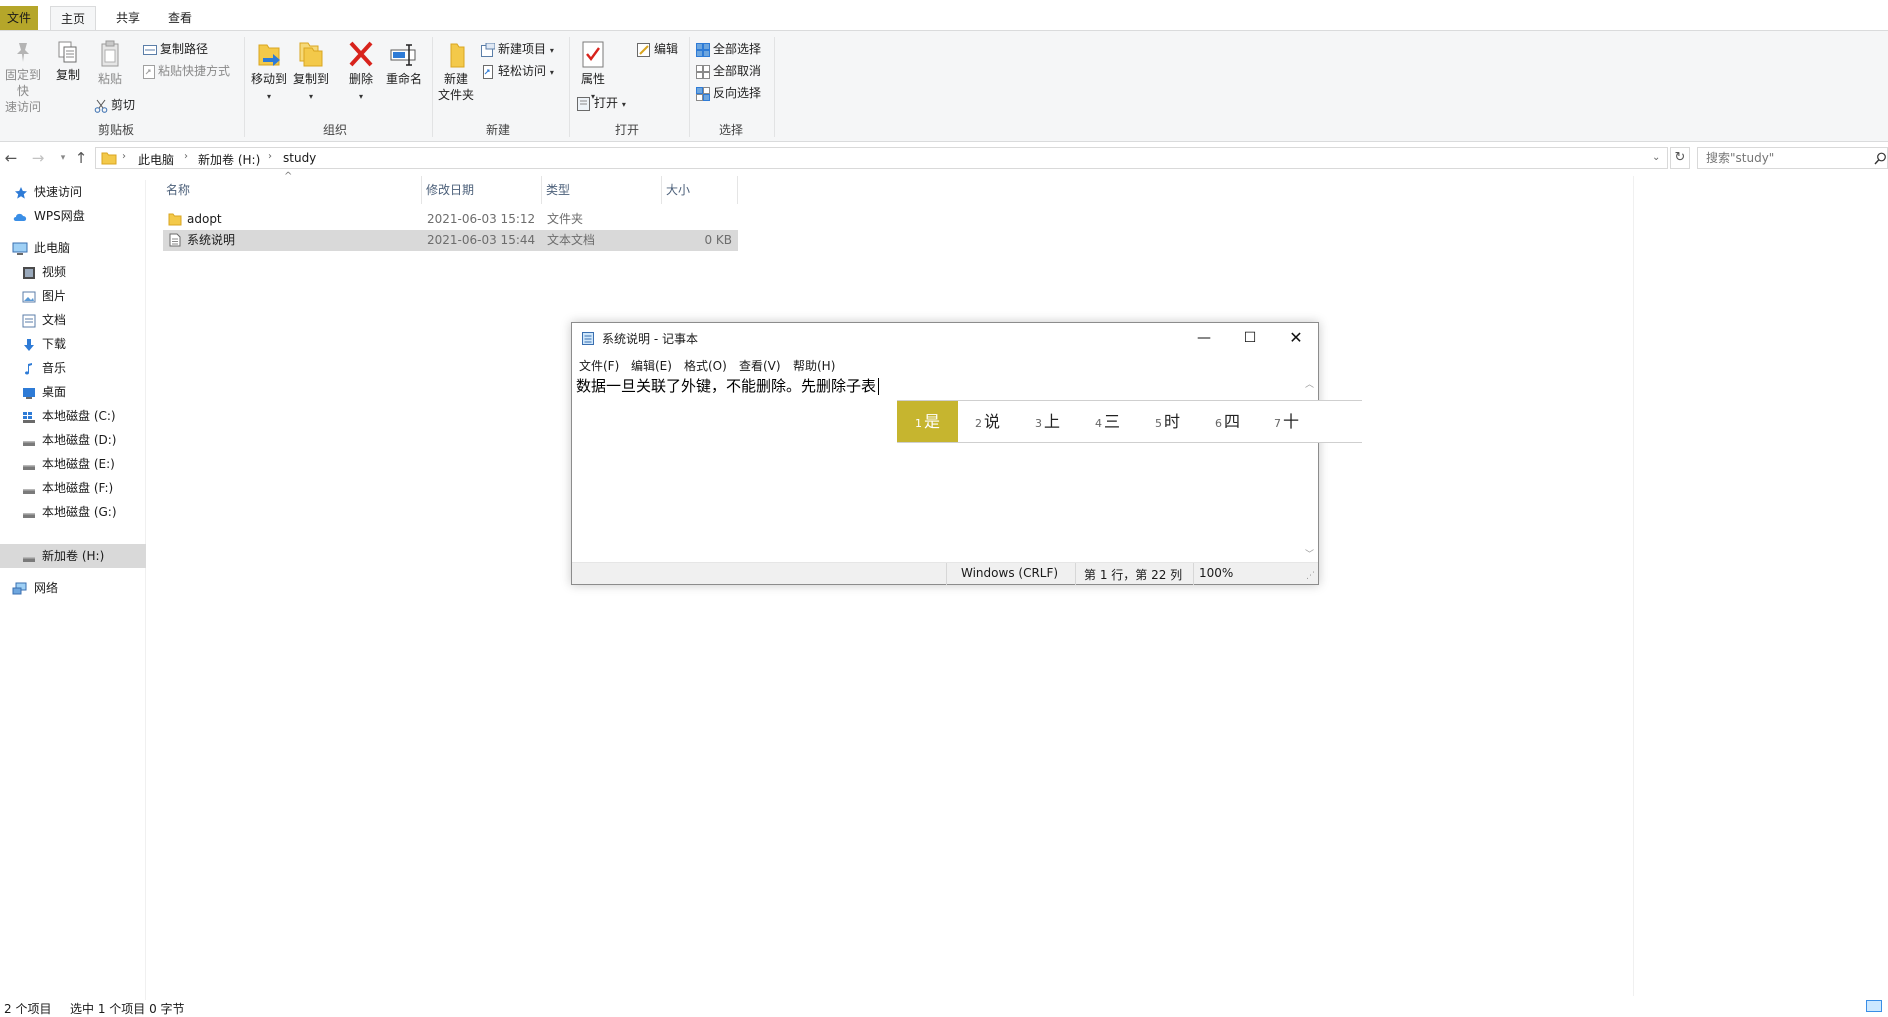 Image resolution: width=1888 pixels, height=1017 pixels. I want to click on search-icon, so click(1880, 158).